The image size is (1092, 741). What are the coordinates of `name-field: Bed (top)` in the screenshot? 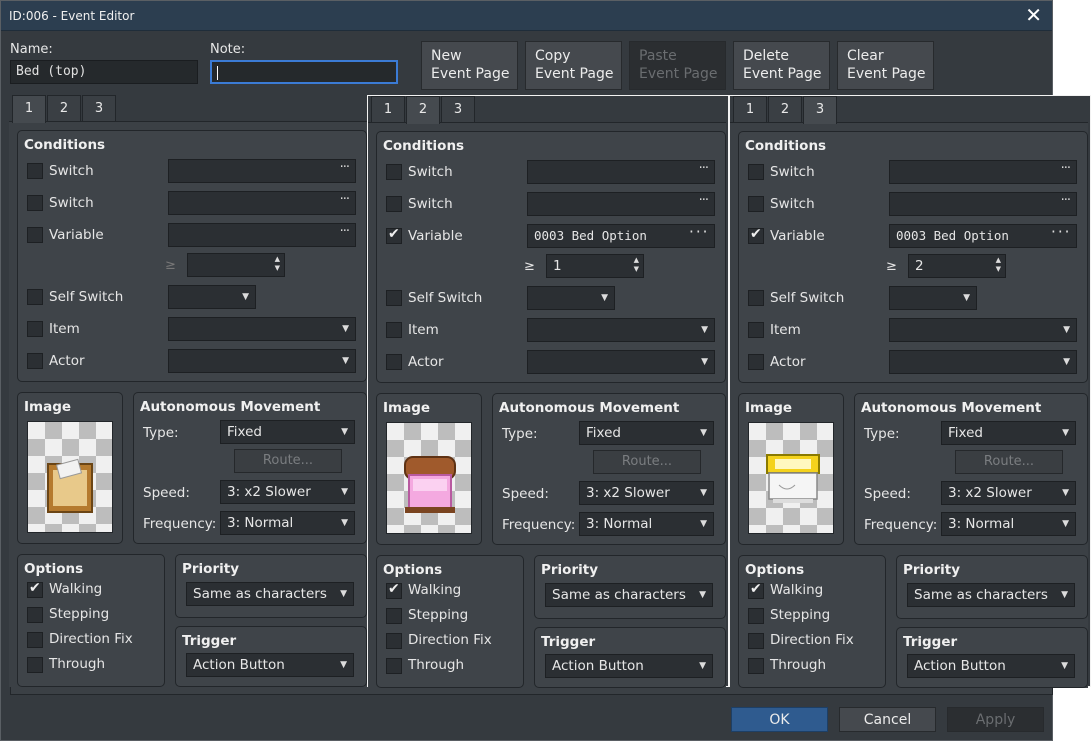 It's located at (104, 72).